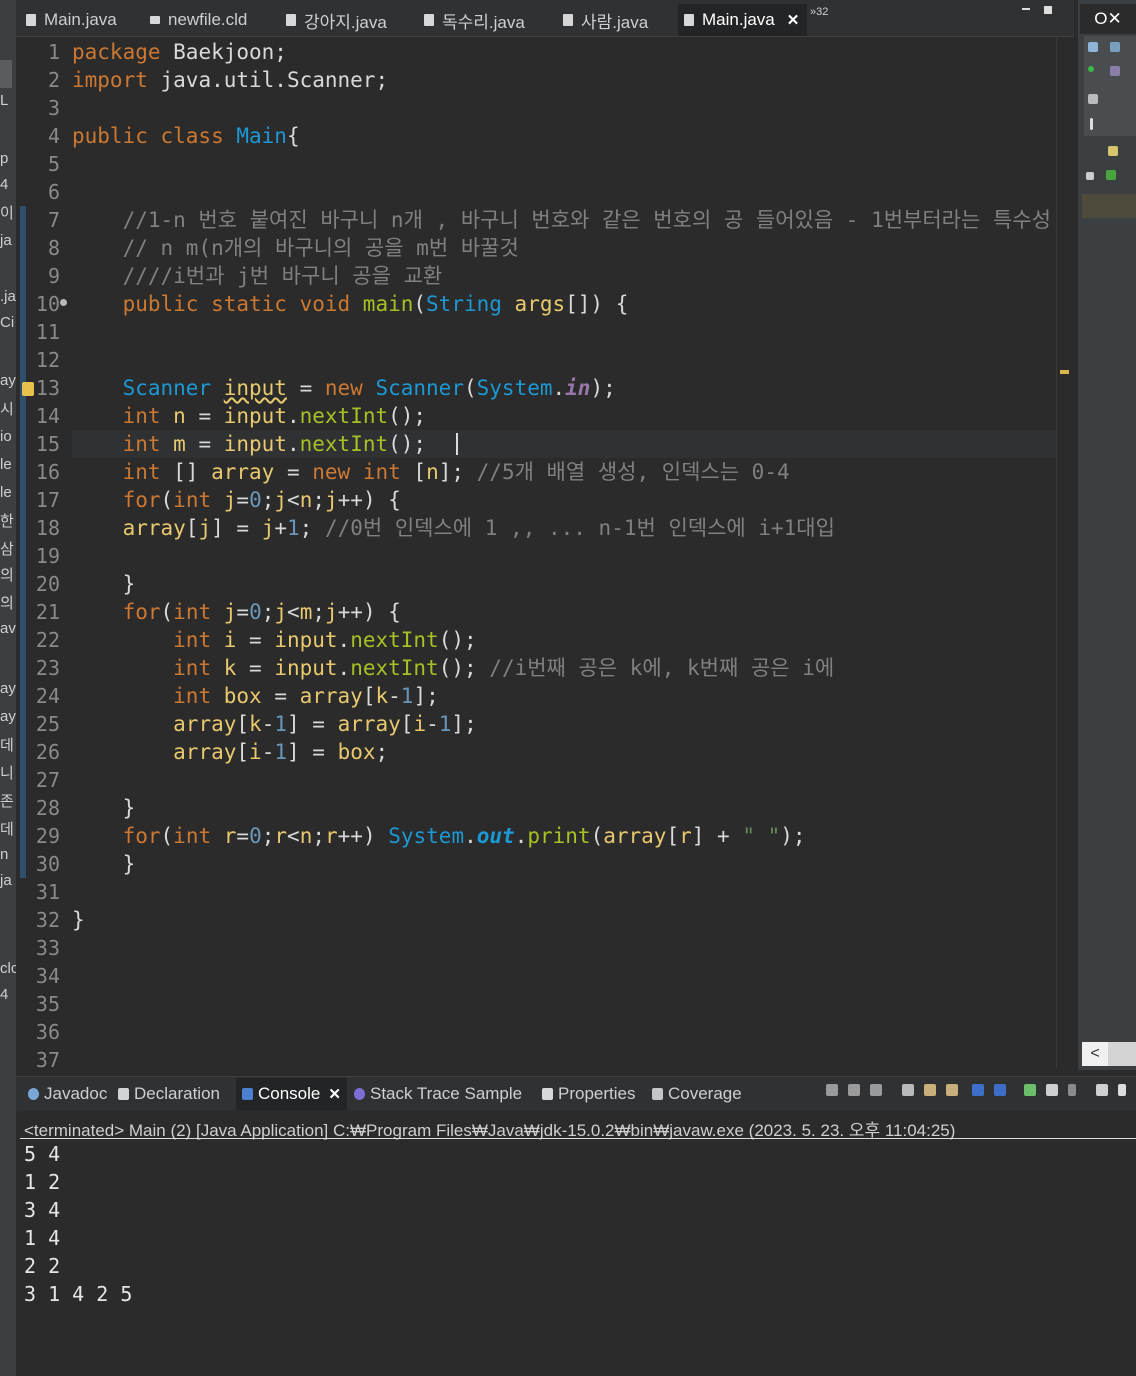 Image resolution: width=1136 pixels, height=1376 pixels. I want to click on fold-toggle-icon, so click(63, 302).